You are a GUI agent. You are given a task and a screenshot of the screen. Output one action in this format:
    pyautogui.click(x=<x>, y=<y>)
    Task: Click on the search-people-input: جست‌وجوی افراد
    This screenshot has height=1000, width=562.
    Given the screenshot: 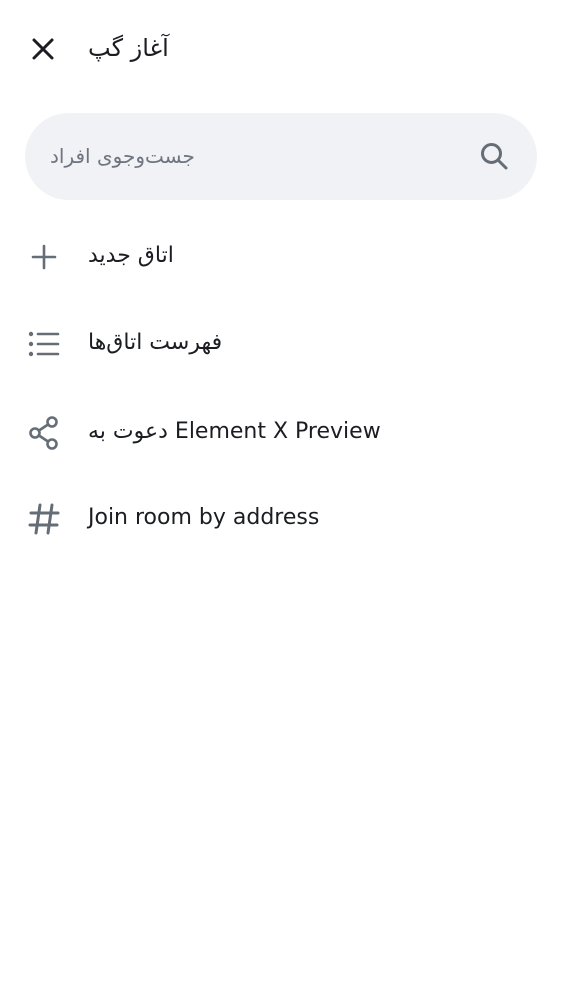 What is the action you would take?
    pyautogui.click(x=281, y=156)
    